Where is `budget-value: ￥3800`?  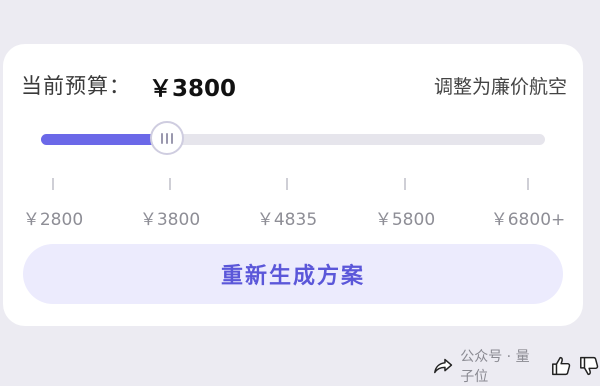
budget-value: ￥3800 is located at coordinates (193, 89).